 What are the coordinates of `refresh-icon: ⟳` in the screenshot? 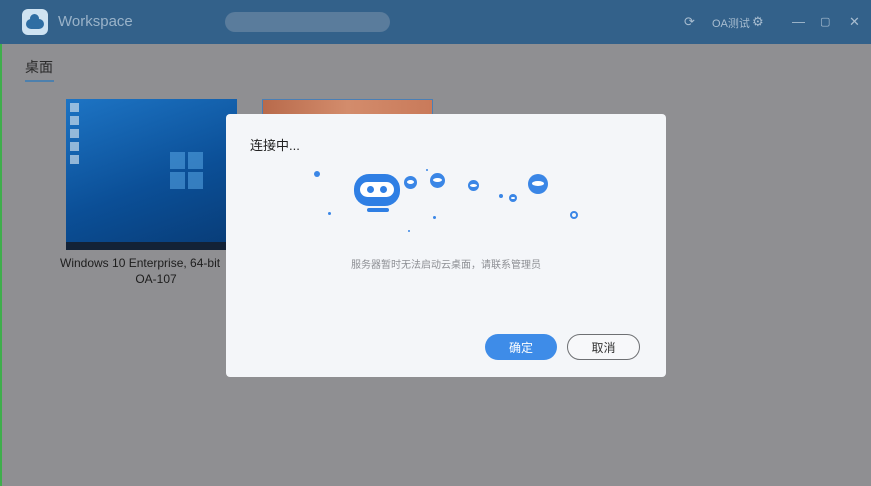 It's located at (689, 22).